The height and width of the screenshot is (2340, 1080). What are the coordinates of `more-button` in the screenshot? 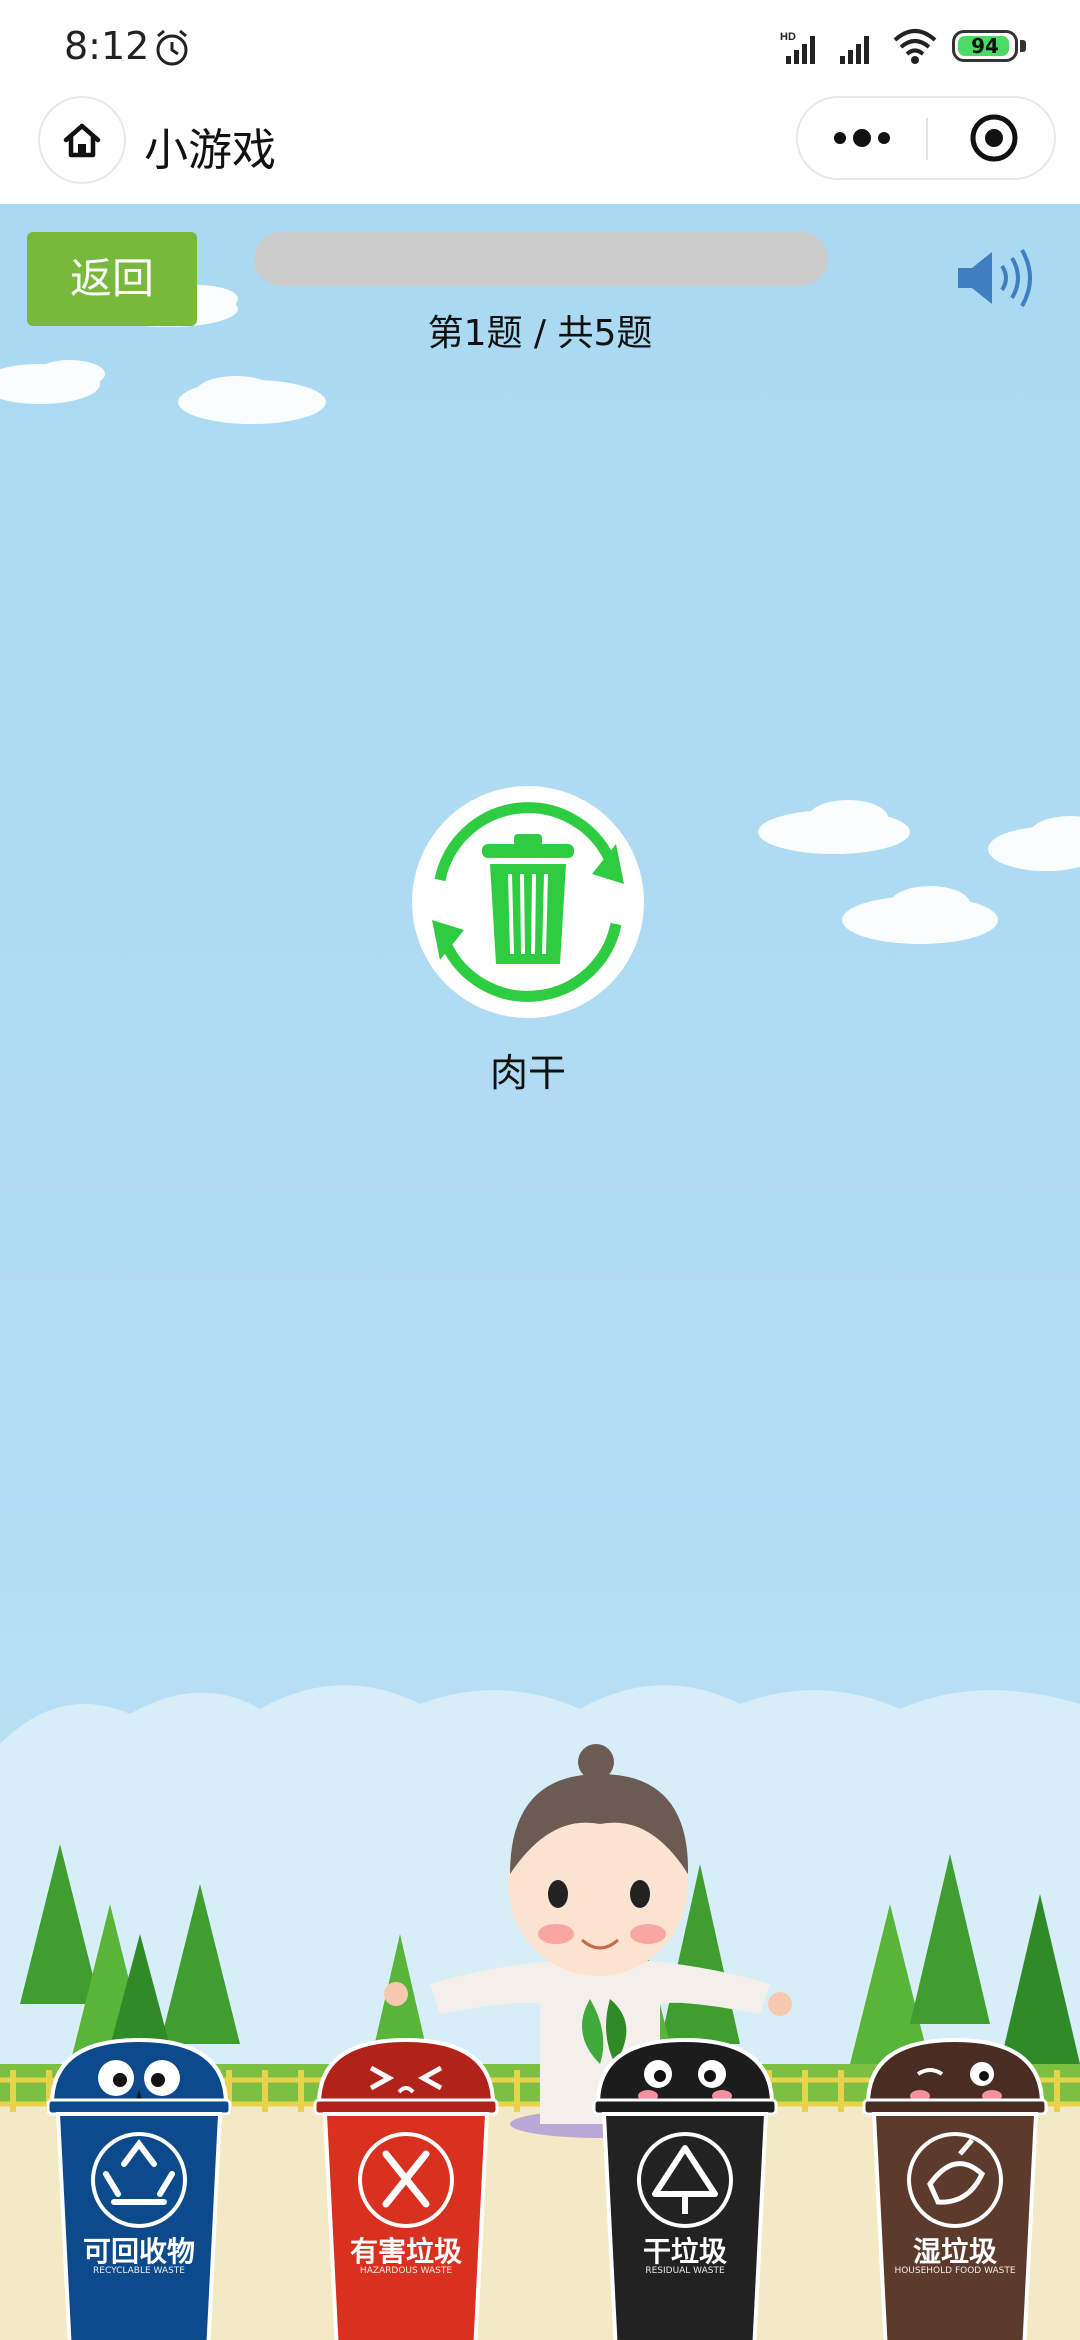 It's located at (862, 138).